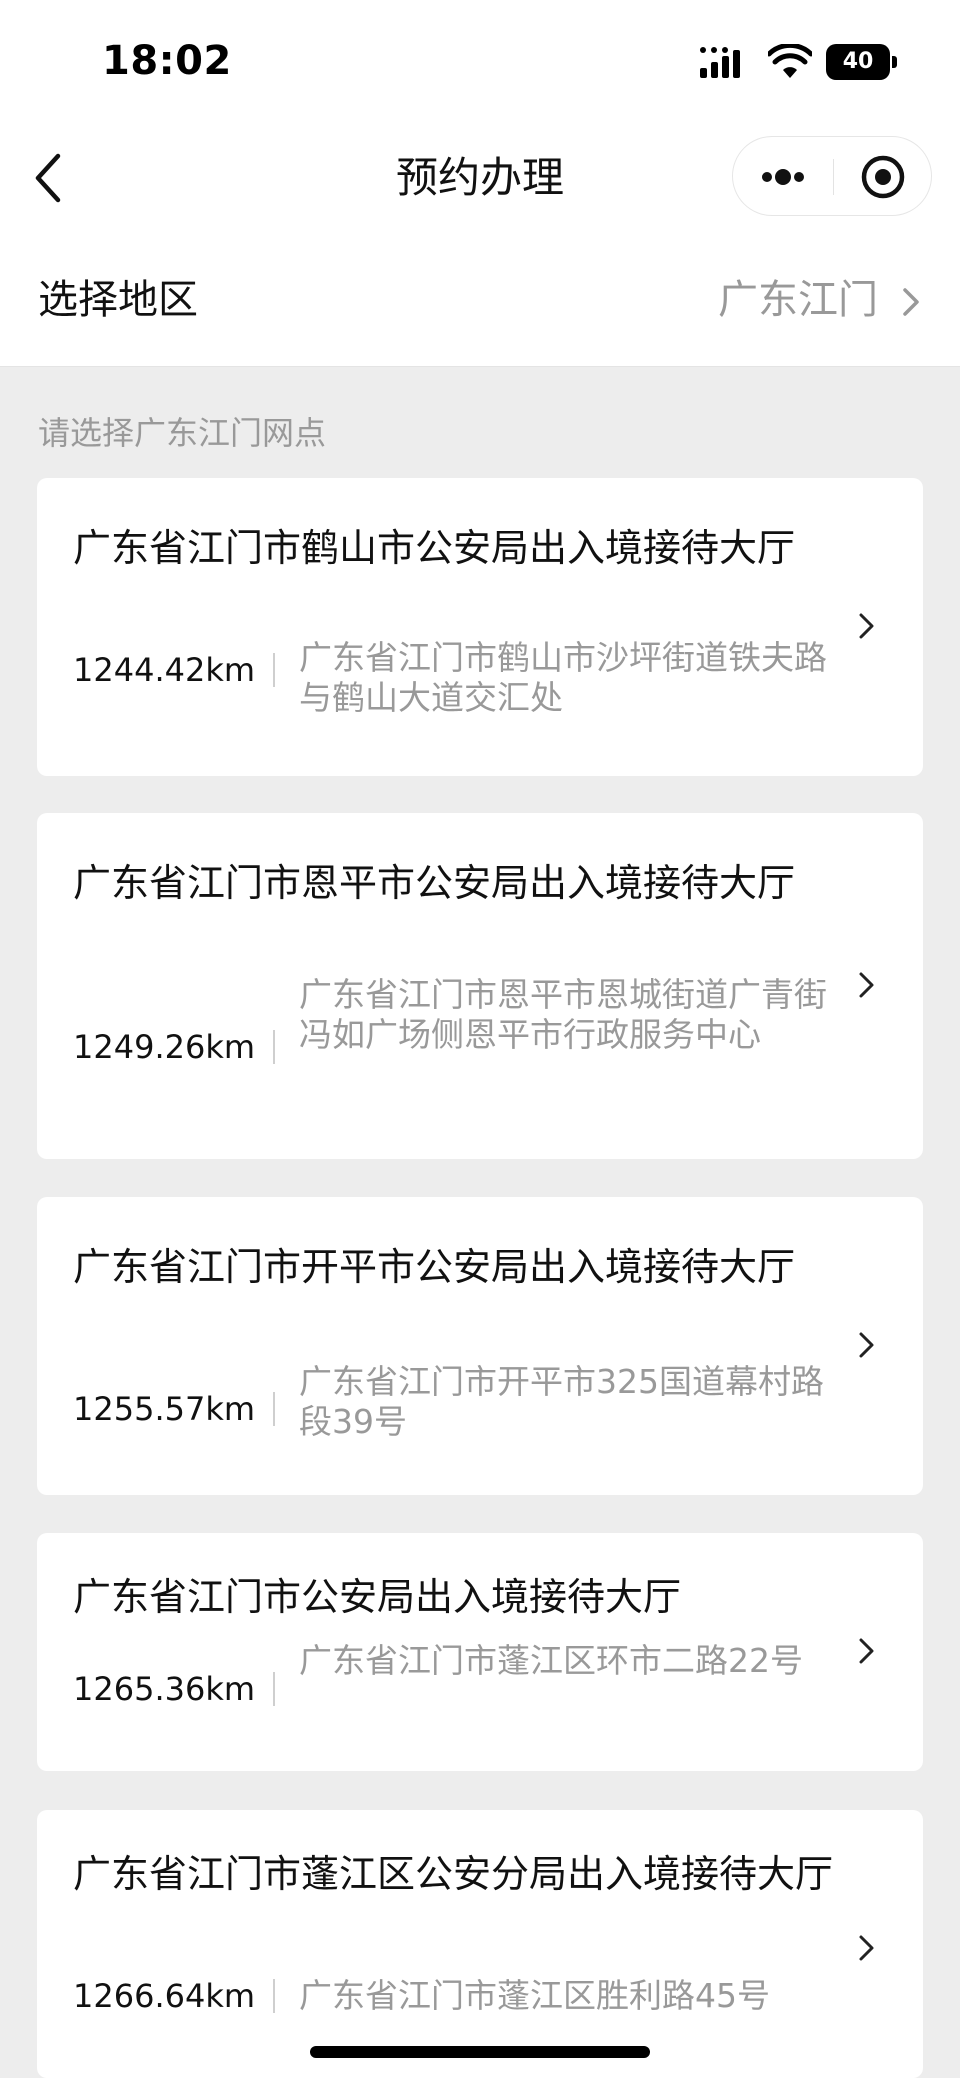 The width and height of the screenshot is (960, 2078). What do you see at coordinates (798, 300) in the screenshot?
I see `region-value: 广东江门` at bounding box center [798, 300].